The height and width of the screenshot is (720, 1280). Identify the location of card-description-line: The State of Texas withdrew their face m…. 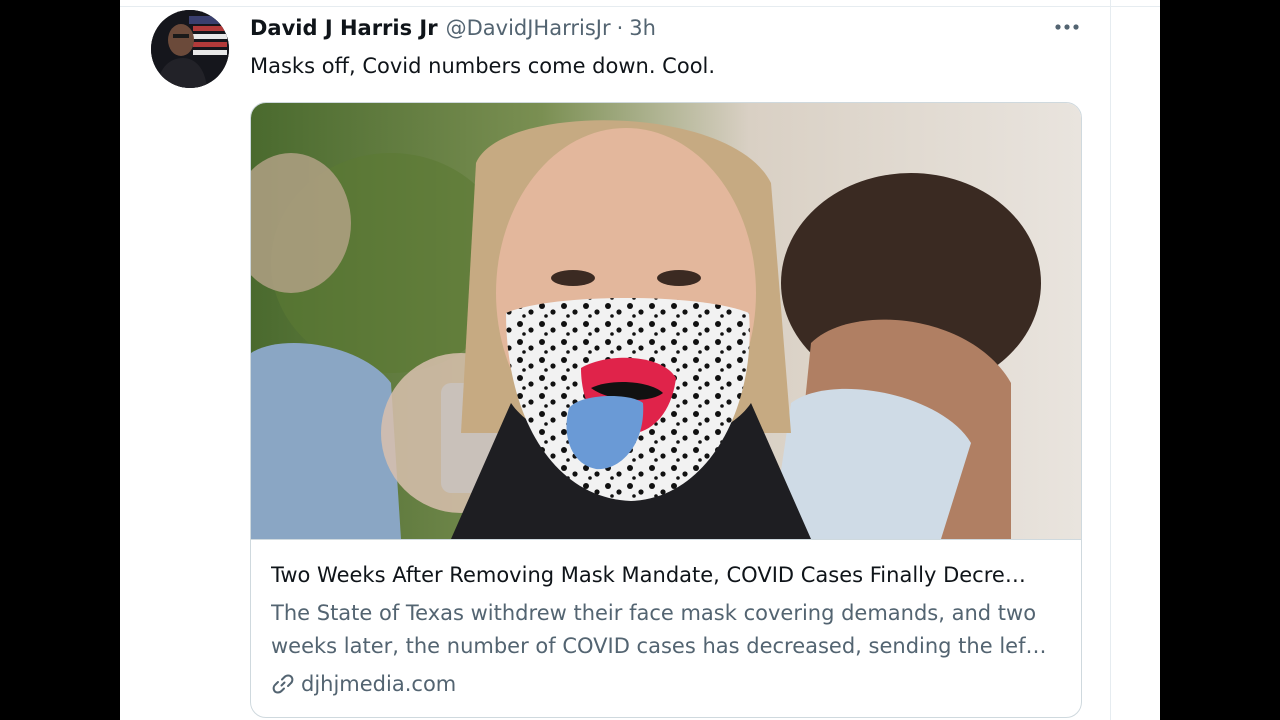
(654, 613).